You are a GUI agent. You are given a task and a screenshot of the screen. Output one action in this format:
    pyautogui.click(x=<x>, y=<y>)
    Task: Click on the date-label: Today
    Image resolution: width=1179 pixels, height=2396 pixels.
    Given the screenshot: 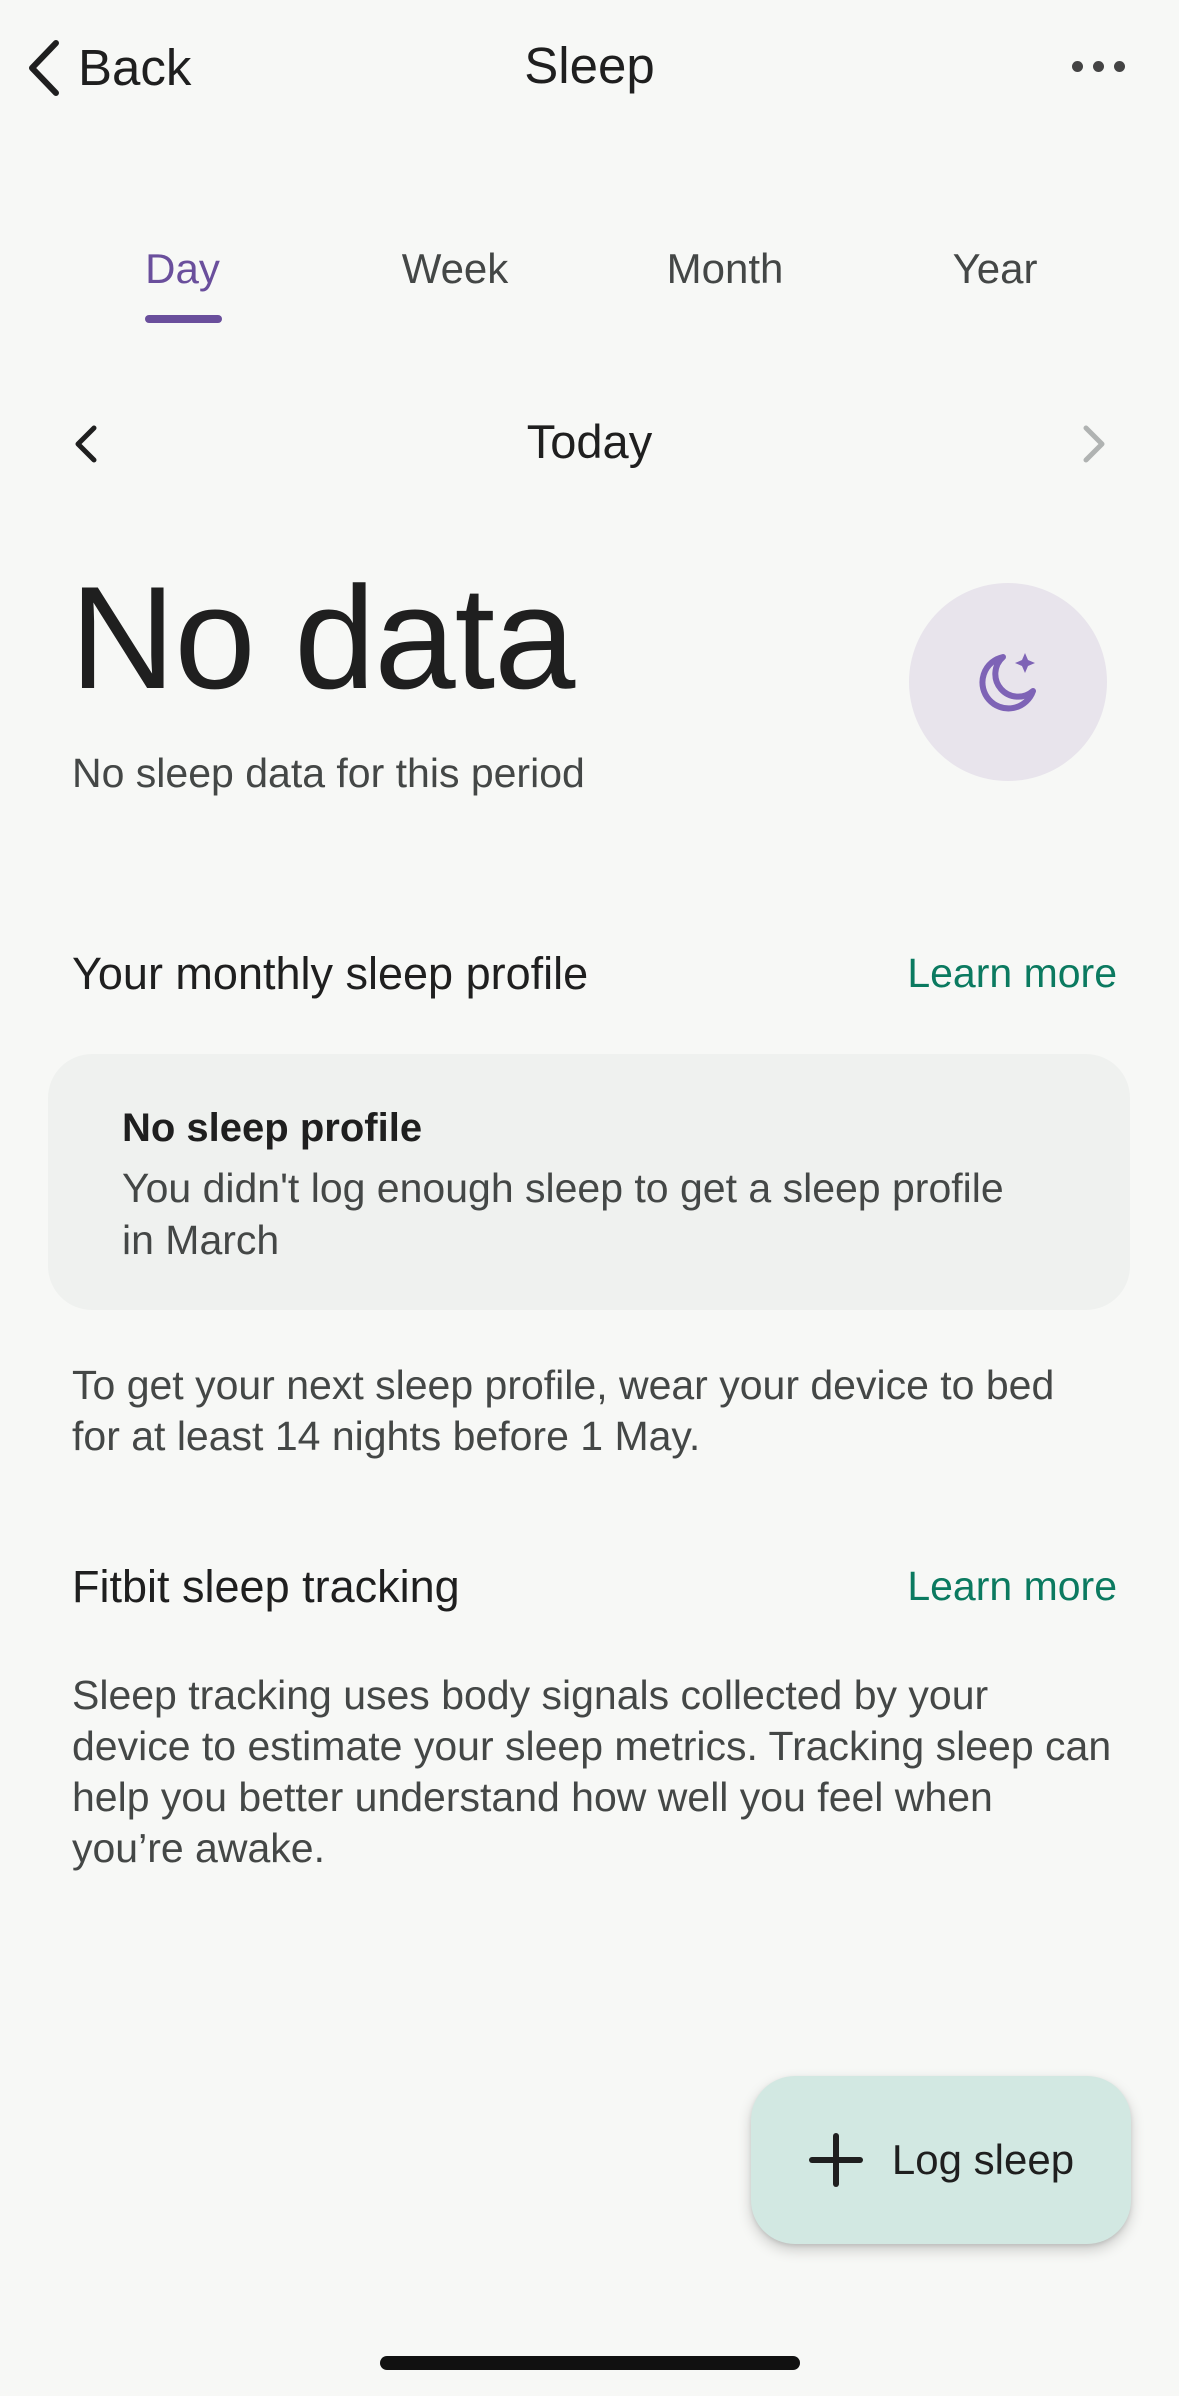 What is the action you would take?
    pyautogui.click(x=589, y=441)
    